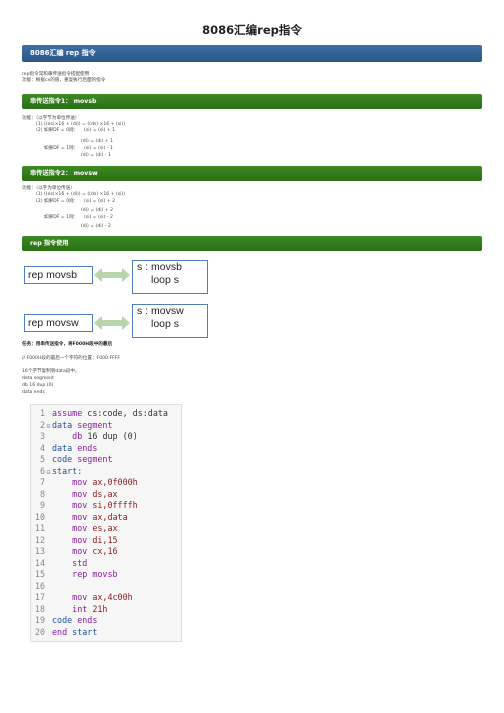 The width and height of the screenshot is (504, 713). I want to click on code-token: es,ax, so click(105, 528).